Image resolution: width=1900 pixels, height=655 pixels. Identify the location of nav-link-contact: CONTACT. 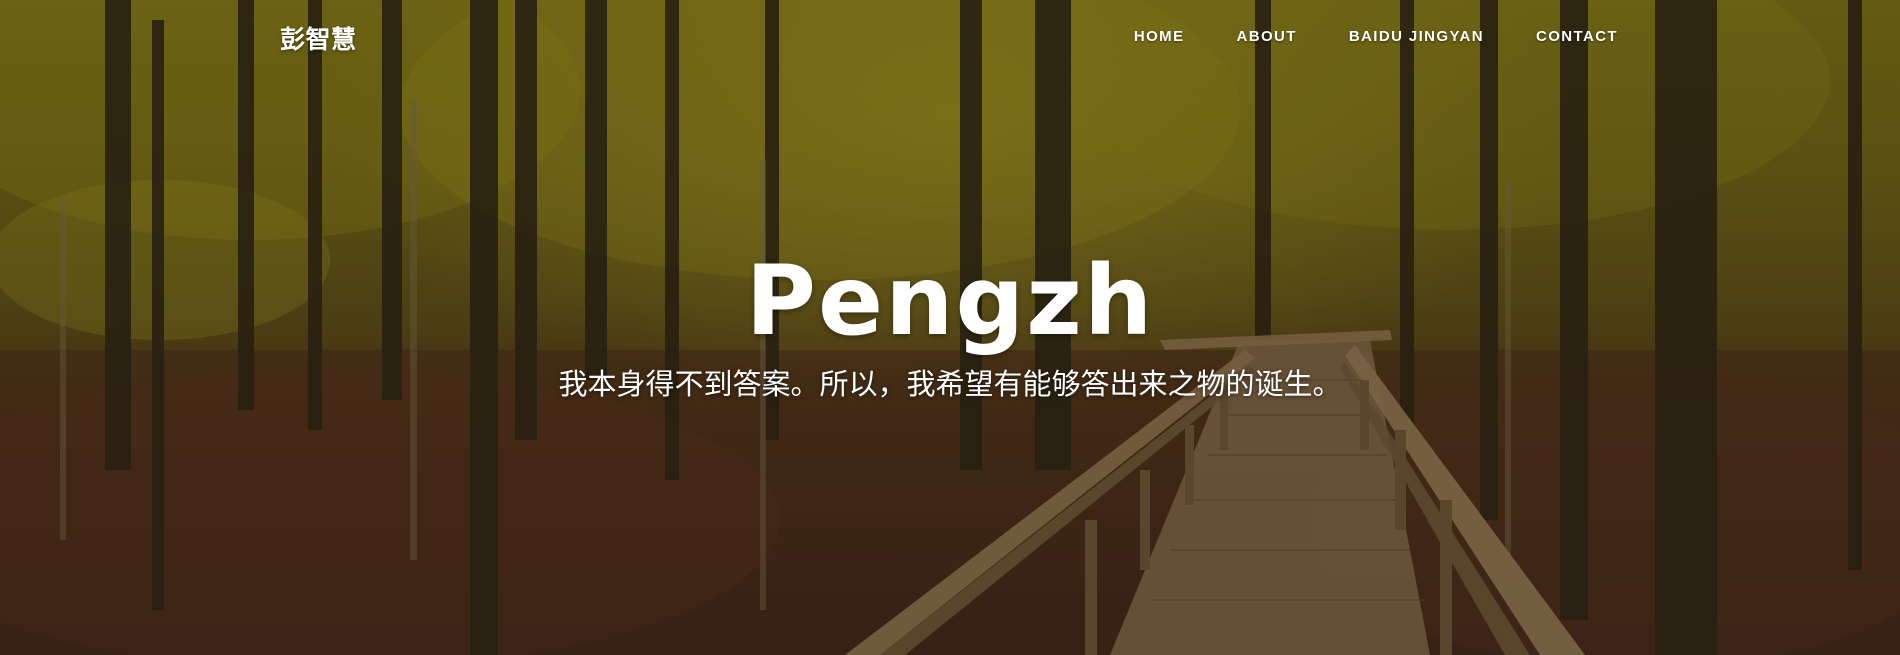
(1577, 36).